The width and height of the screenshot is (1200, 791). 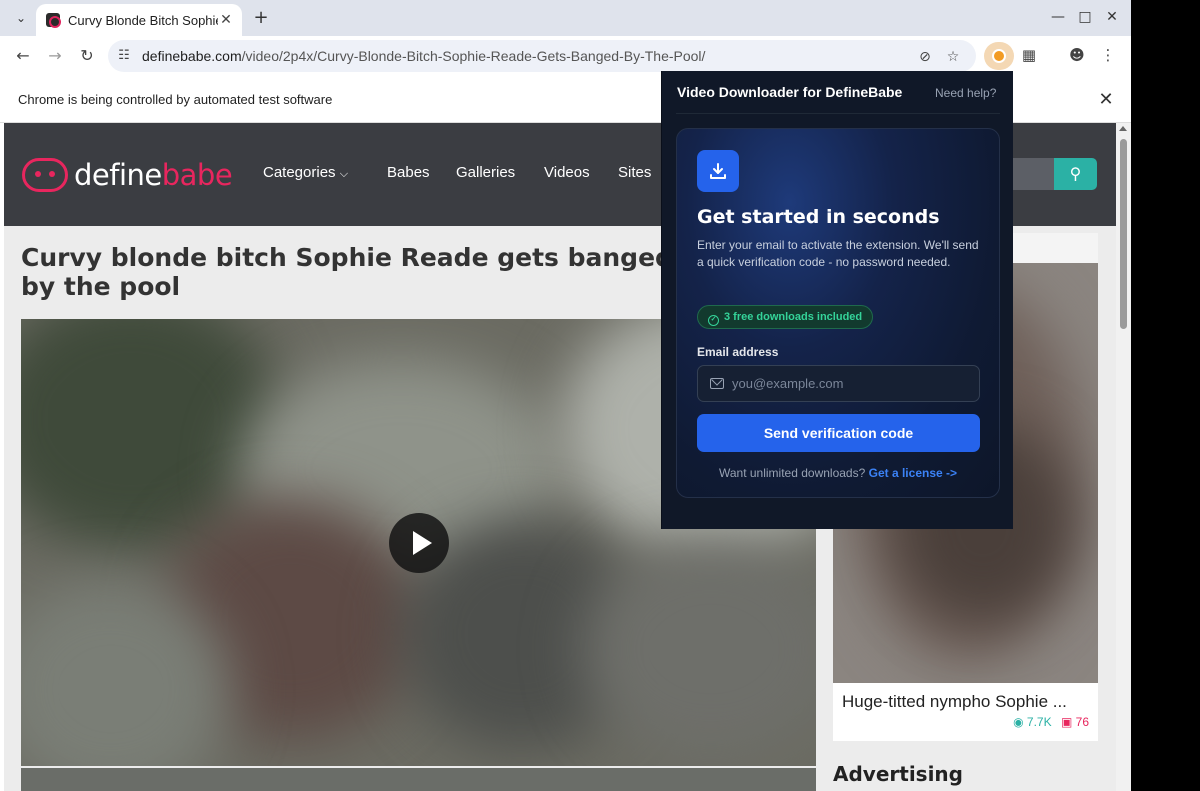 What do you see at coordinates (792, 473) in the screenshot?
I see `license-prompt: Want unlimited downloads?` at bounding box center [792, 473].